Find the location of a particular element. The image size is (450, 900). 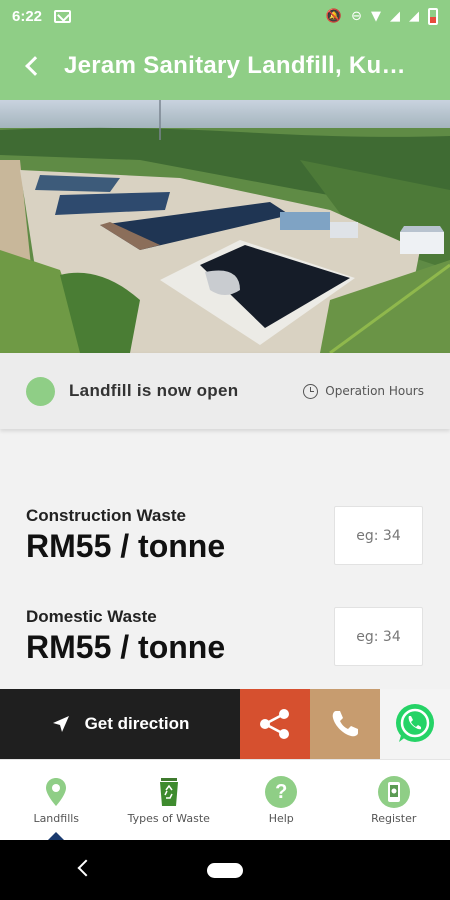

share-button is located at coordinates (275, 724).